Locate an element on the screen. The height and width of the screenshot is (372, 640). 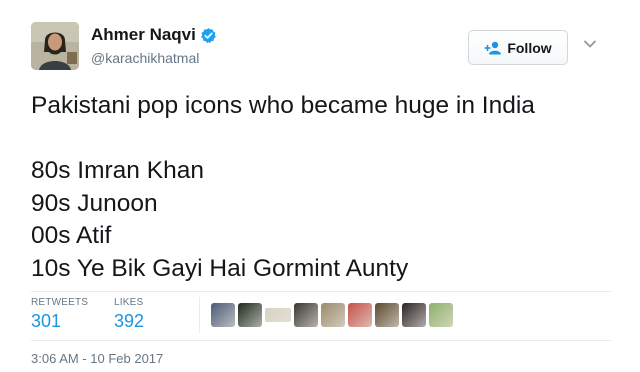
author-handle: @karachikhatmal is located at coordinates (145, 58).